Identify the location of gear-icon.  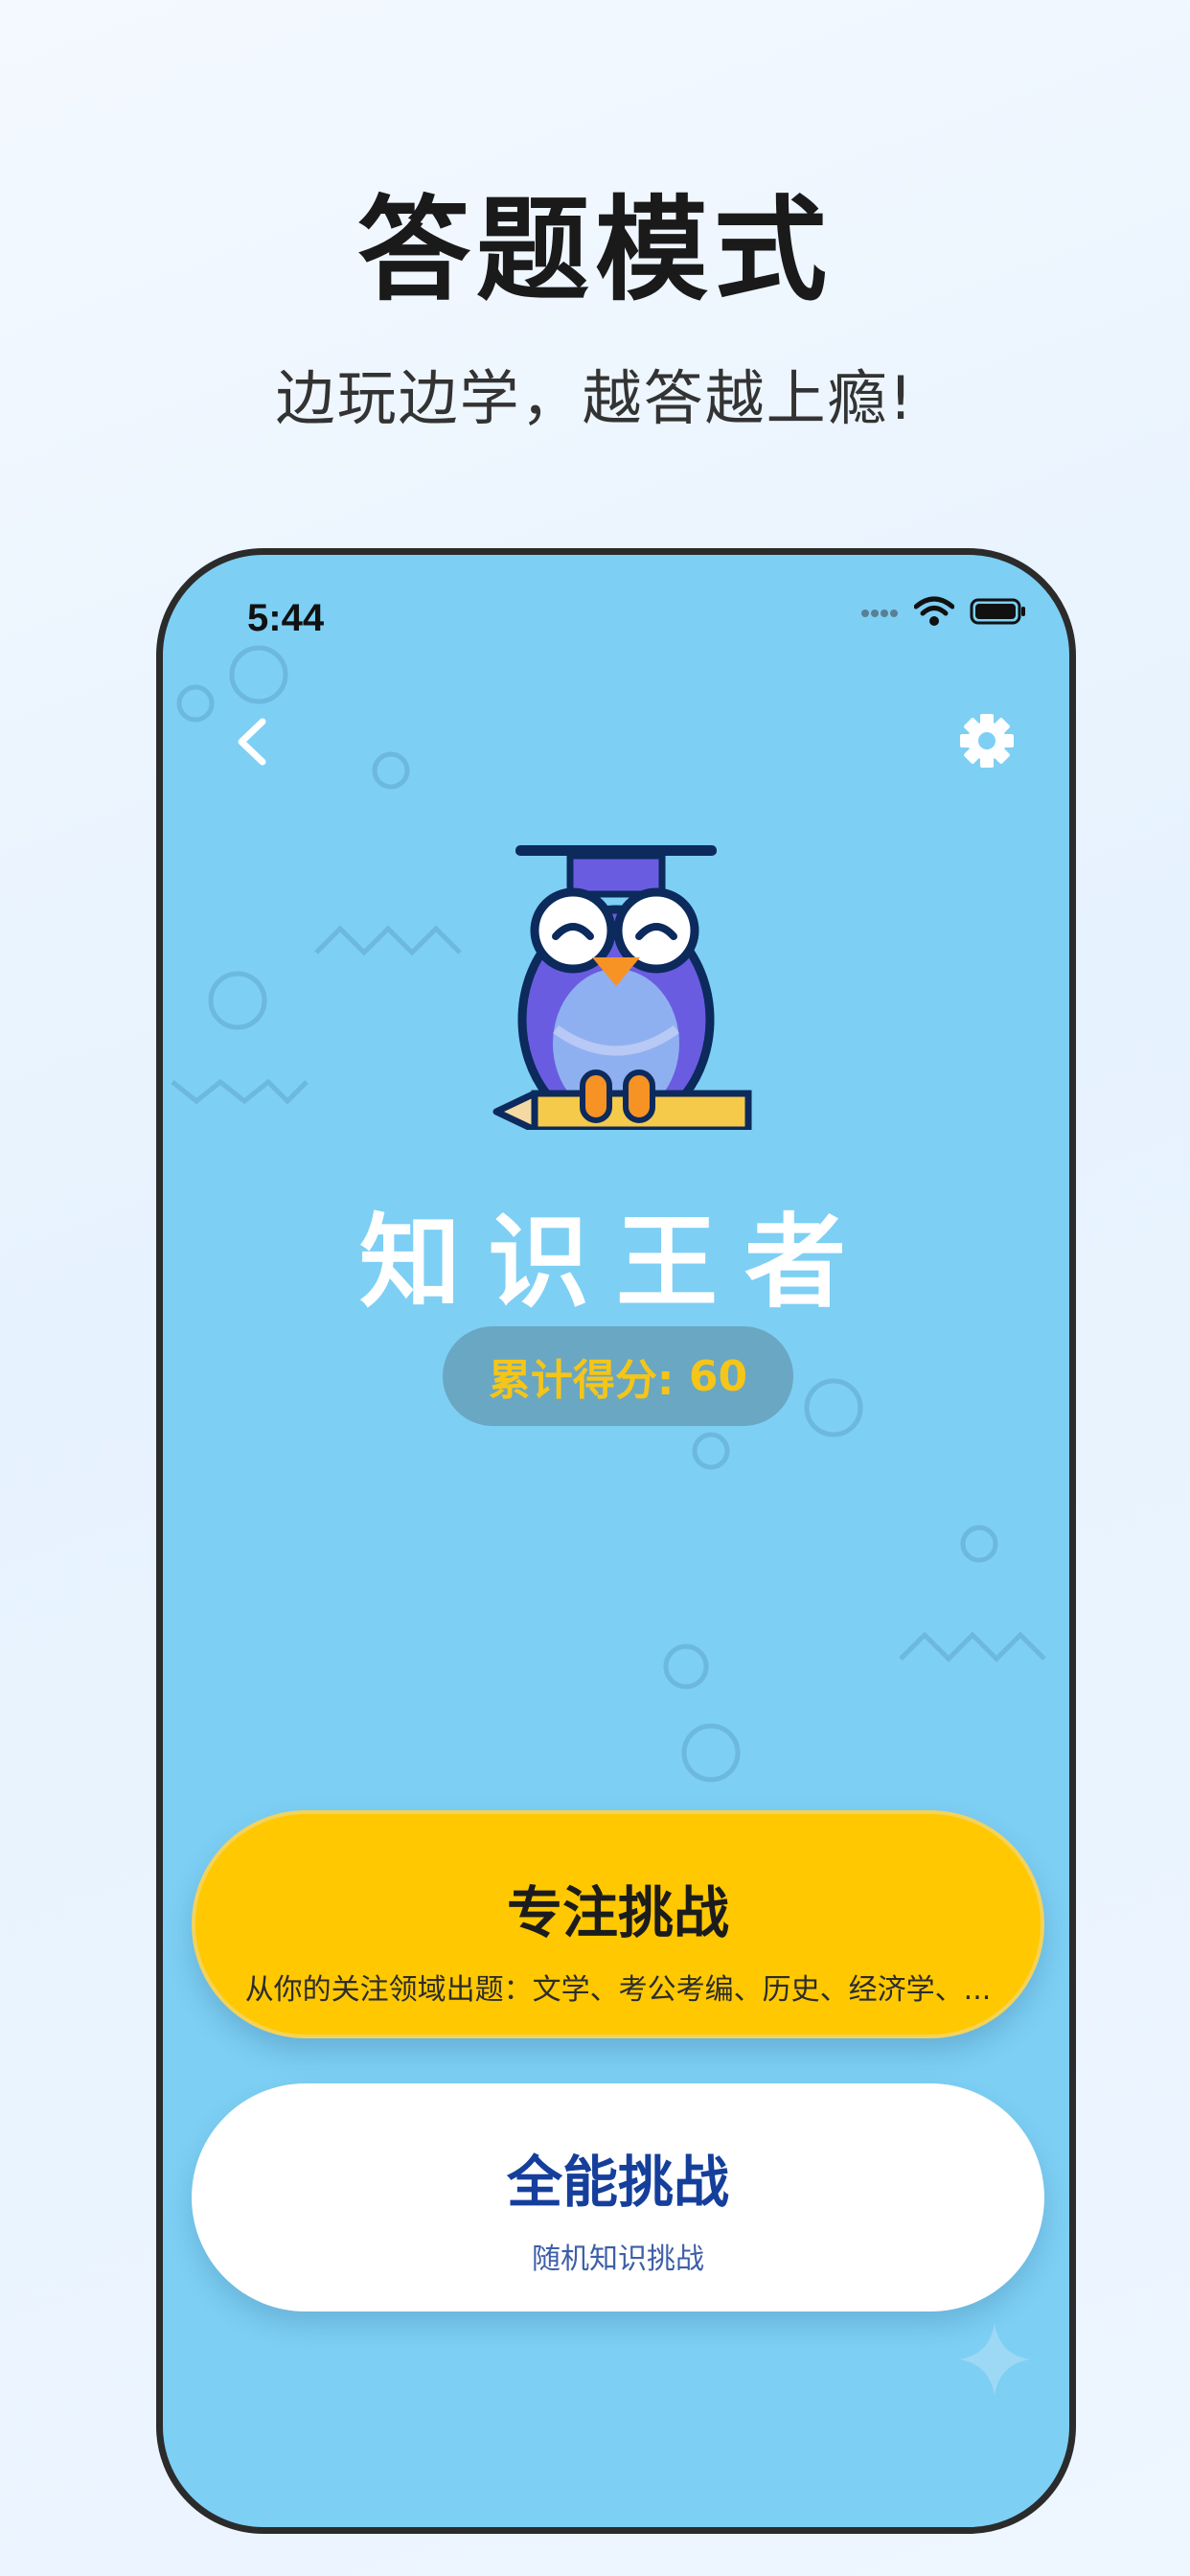
(987, 741).